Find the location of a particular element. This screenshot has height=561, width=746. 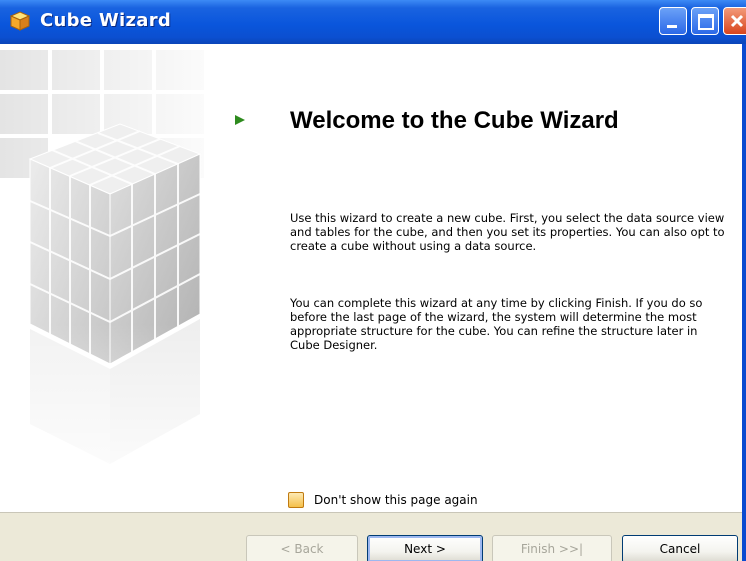

dont-show-again-label: Don't show this page again is located at coordinates (396, 500).